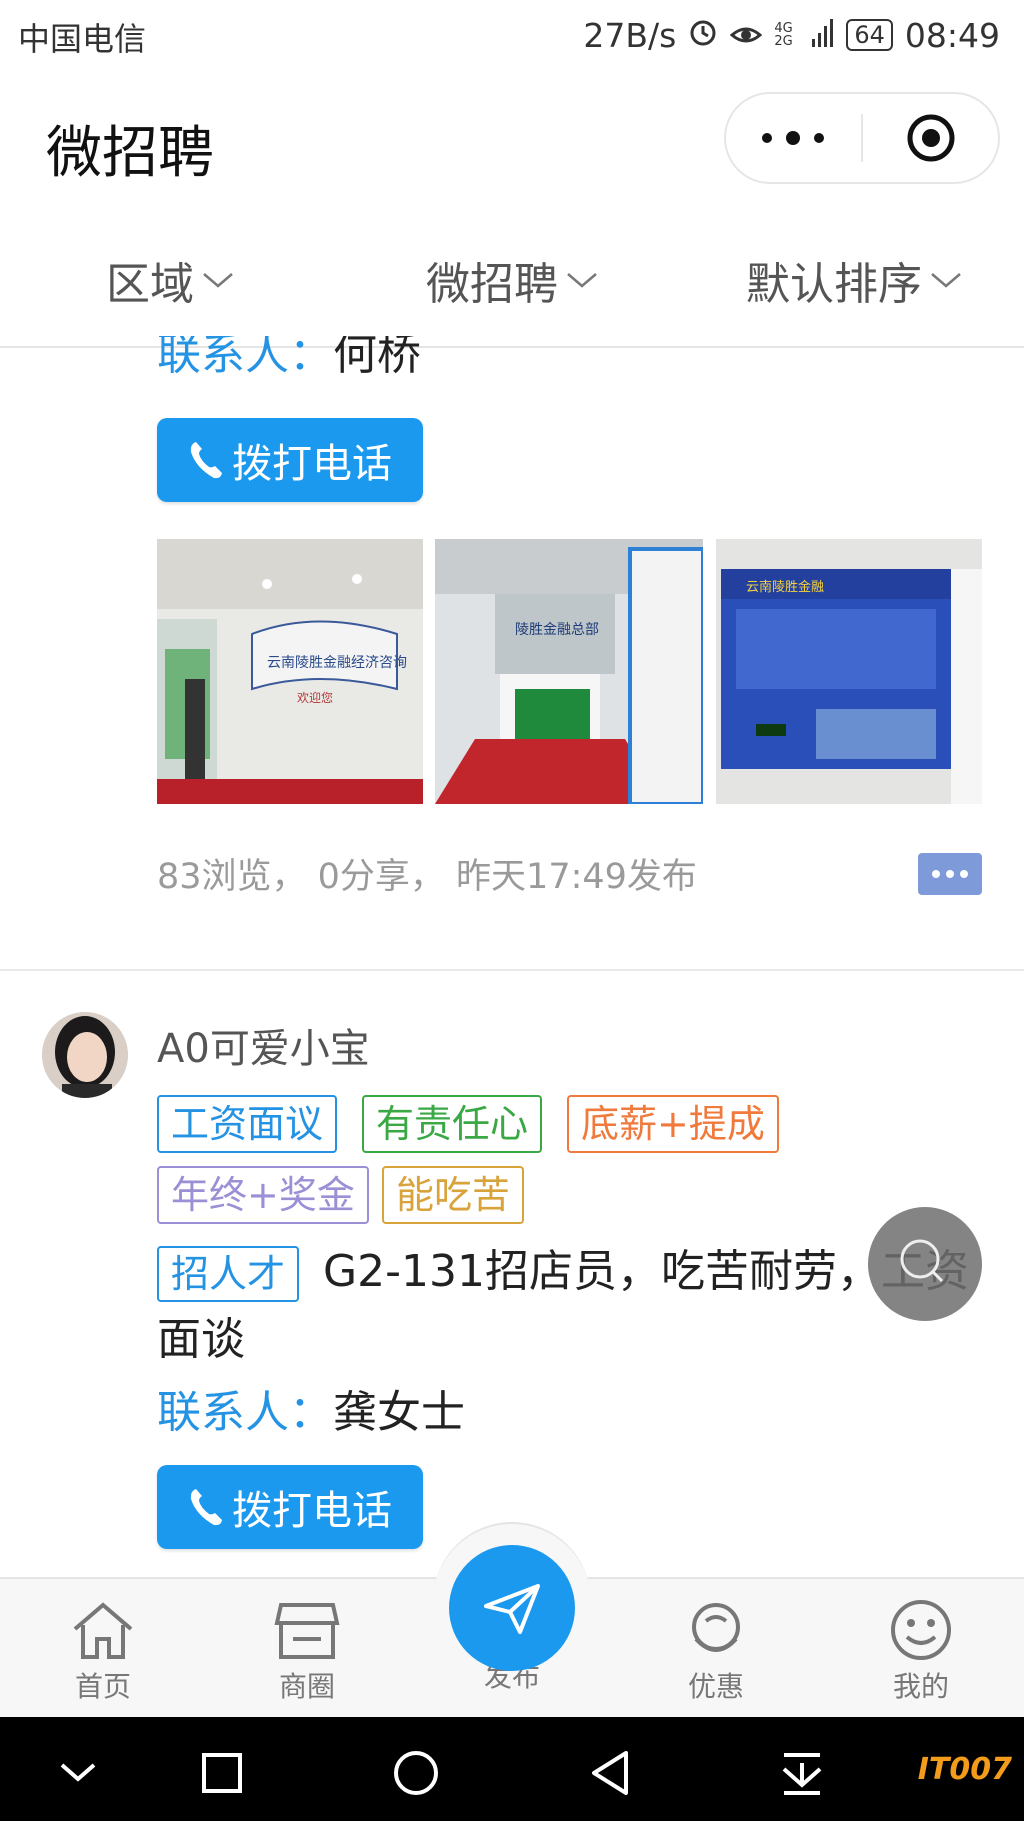 The width and height of the screenshot is (1024, 1821). I want to click on nav-label: 商圈, so click(306, 1686).